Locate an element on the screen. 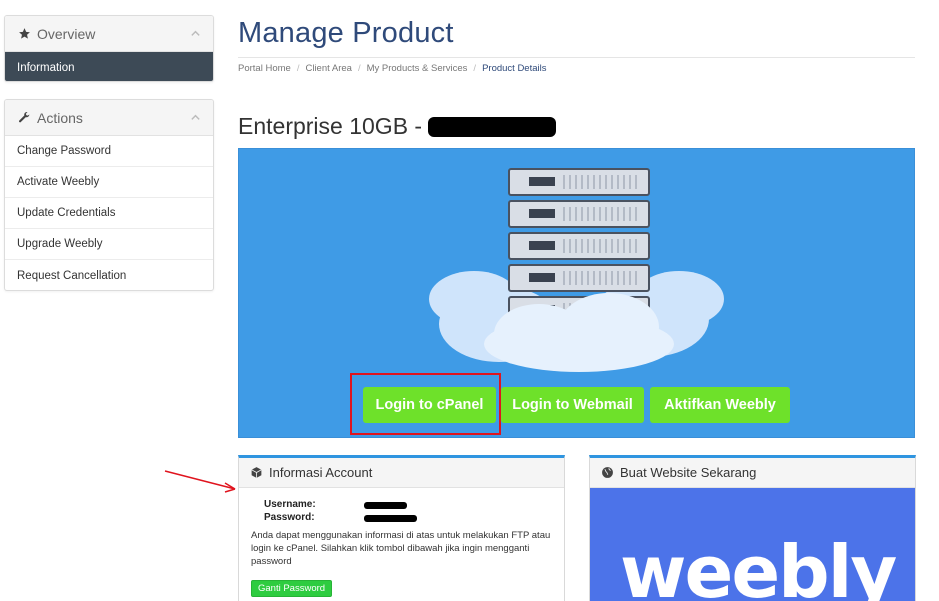  breadcrumb-client-area: Client Area is located at coordinates (328, 68).